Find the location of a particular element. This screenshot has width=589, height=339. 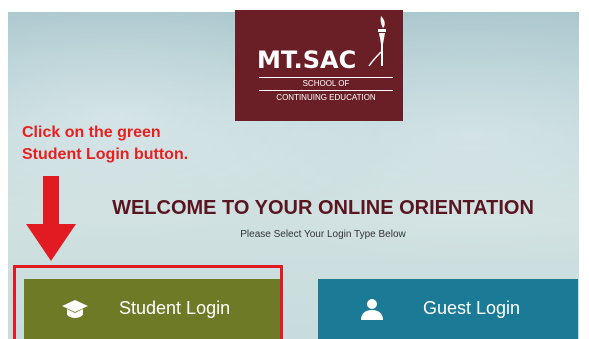

guest-login-button: Guest Login is located at coordinates (448, 309).